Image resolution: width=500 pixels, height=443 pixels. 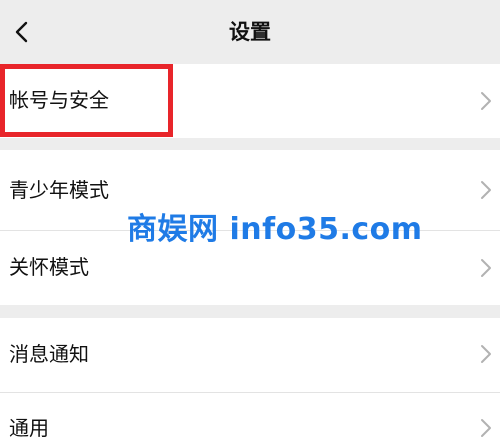 What do you see at coordinates (86, 100) in the screenshot?
I see `highlight-box` at bounding box center [86, 100].